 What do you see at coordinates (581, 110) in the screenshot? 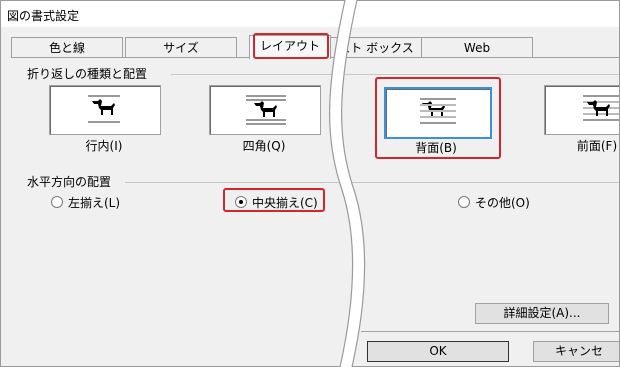
I see `wrap-front-option` at bounding box center [581, 110].